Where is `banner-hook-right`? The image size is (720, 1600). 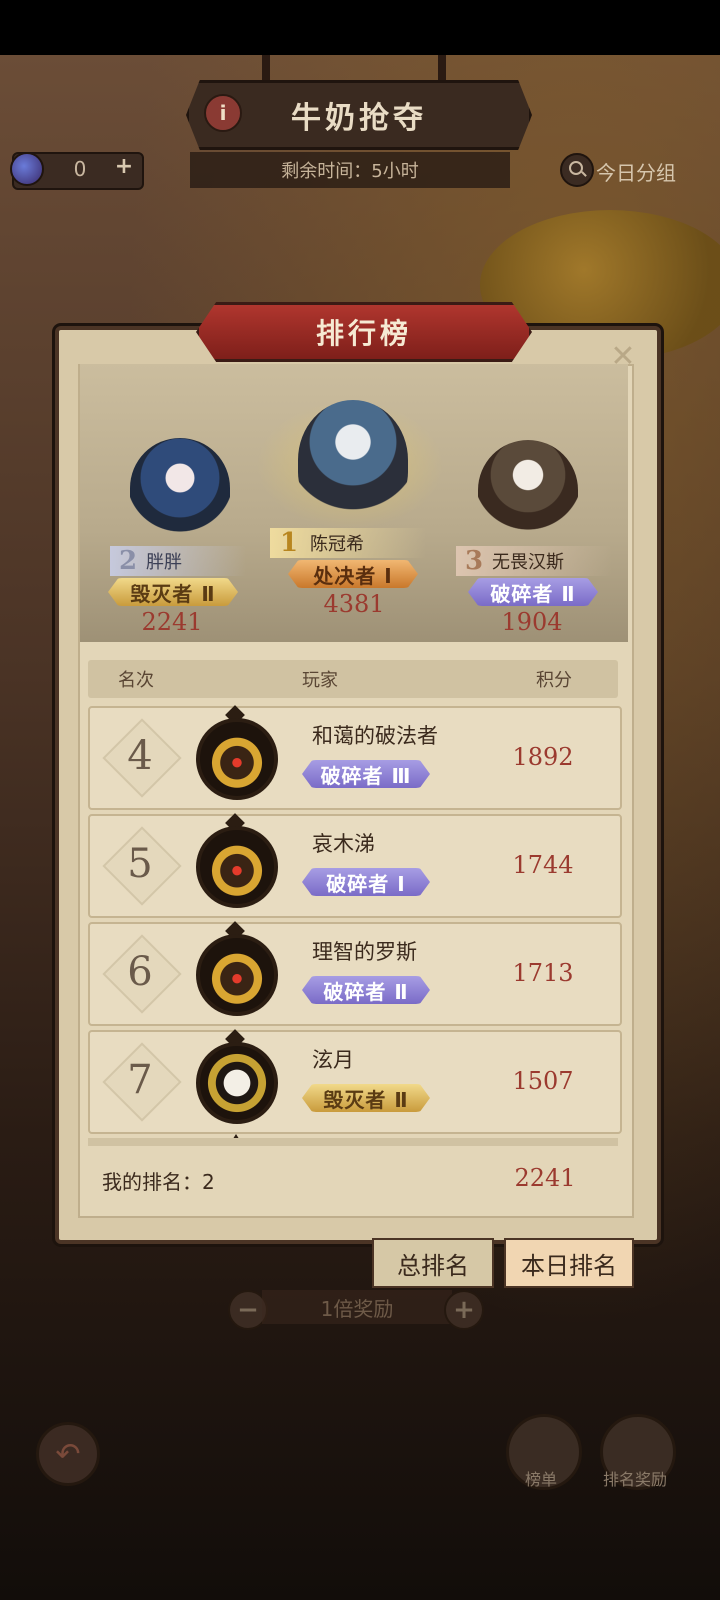
banner-hook-right is located at coordinates (442, 68).